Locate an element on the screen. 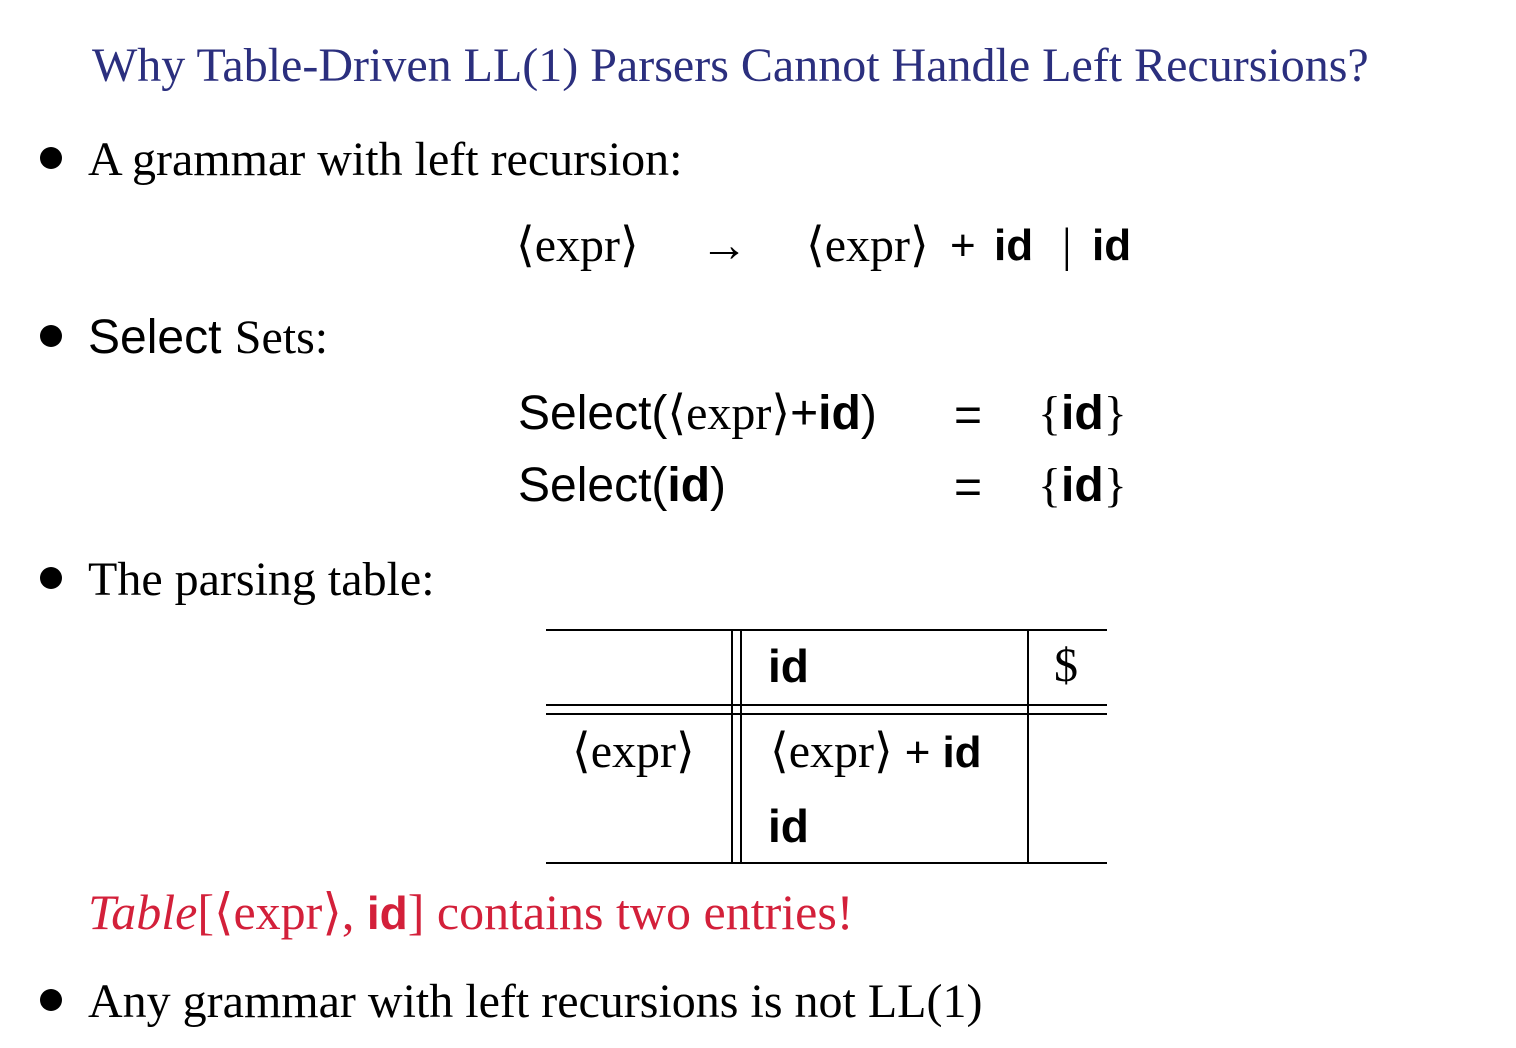 Image resolution: width=1516 pixels, height=1048 pixels. select-arg-terminal-2: id is located at coordinates (689, 485).